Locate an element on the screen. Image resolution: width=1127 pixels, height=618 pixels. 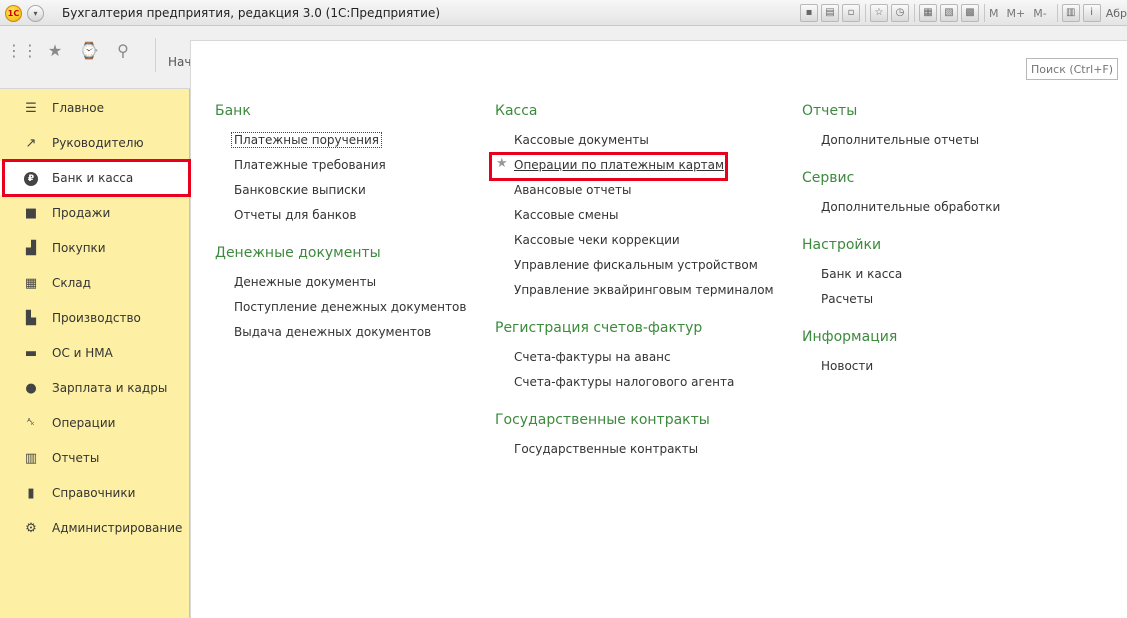
sidebar-item-sales: ■ Продажи is located at coordinates (95, 213).